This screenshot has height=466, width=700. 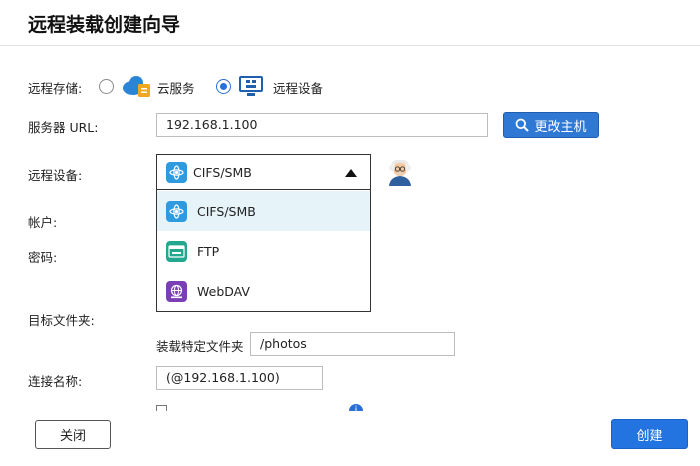 What do you see at coordinates (226, 211) in the screenshot?
I see `dropdown-option-label: CIFS/SMB` at bounding box center [226, 211].